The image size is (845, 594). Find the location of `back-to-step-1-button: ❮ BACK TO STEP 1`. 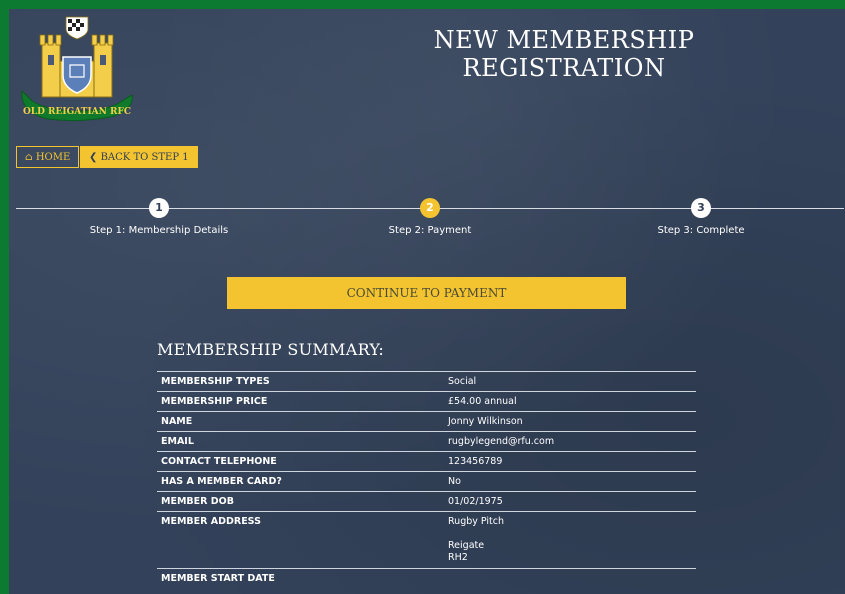

back-to-step-1-button: ❮ BACK TO STEP 1 is located at coordinates (139, 157).